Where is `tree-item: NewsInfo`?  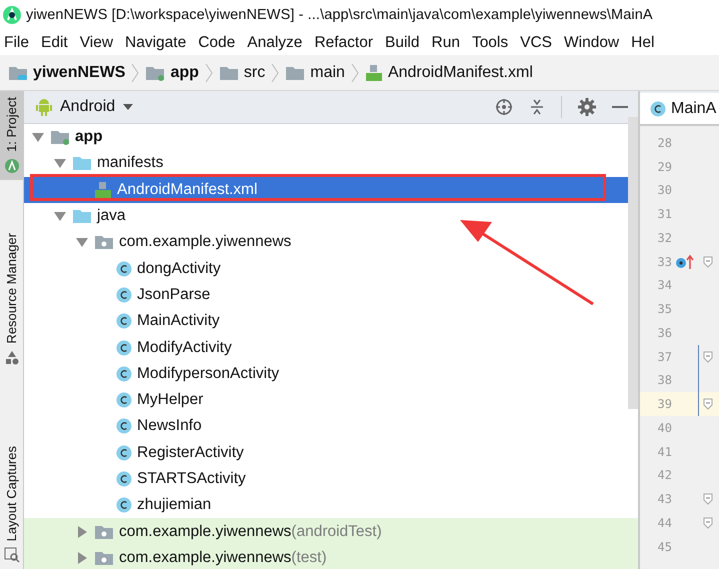
tree-item: NewsInfo is located at coordinates (115, 426).